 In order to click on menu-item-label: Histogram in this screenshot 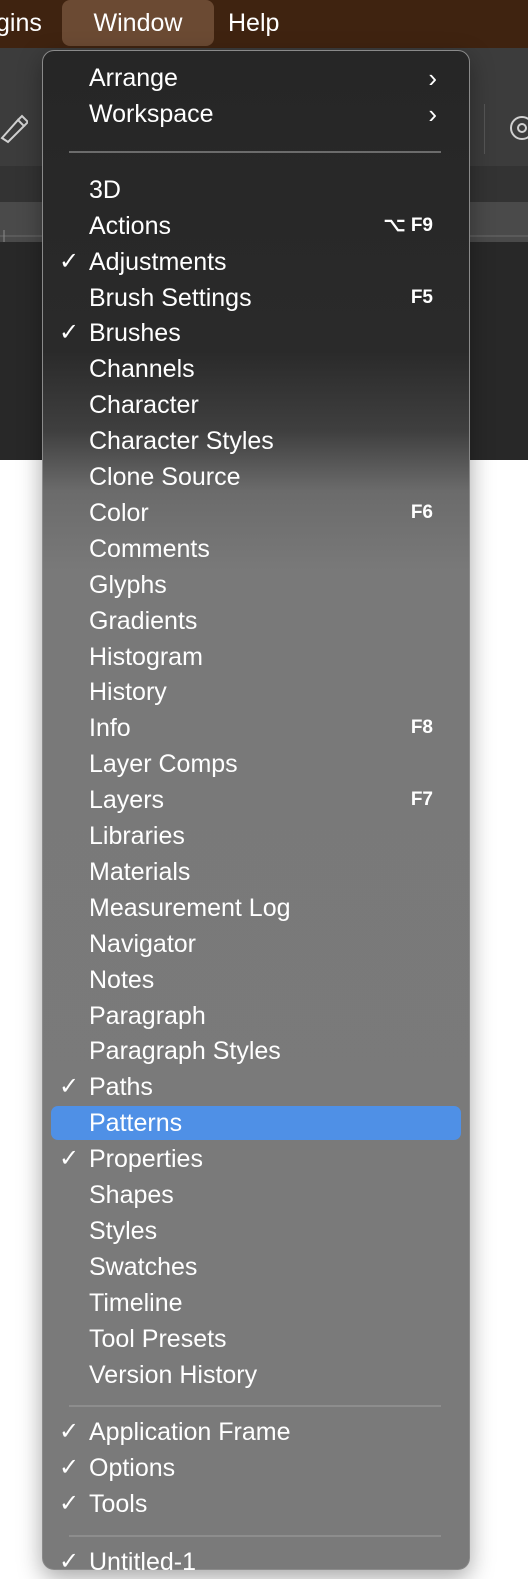, I will do `click(146, 656)`.